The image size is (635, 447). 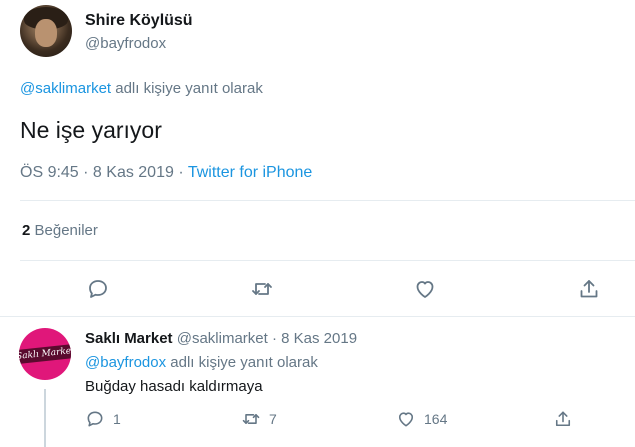 I want to click on reply-button: 1, so click(x=103, y=419).